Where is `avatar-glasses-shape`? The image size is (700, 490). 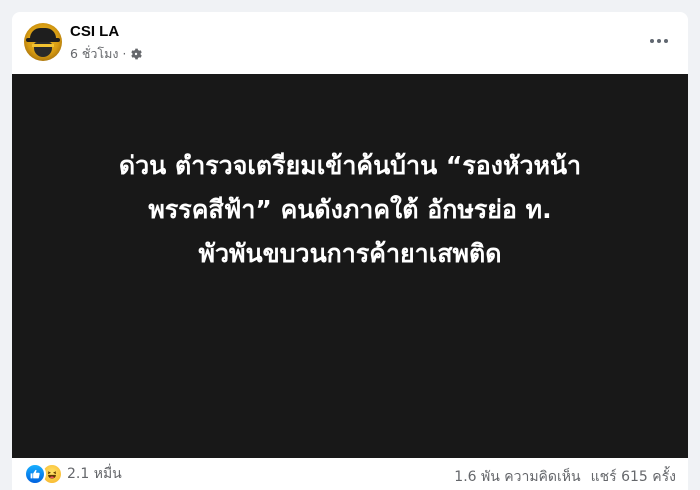
avatar-glasses-shape is located at coordinates (43, 45).